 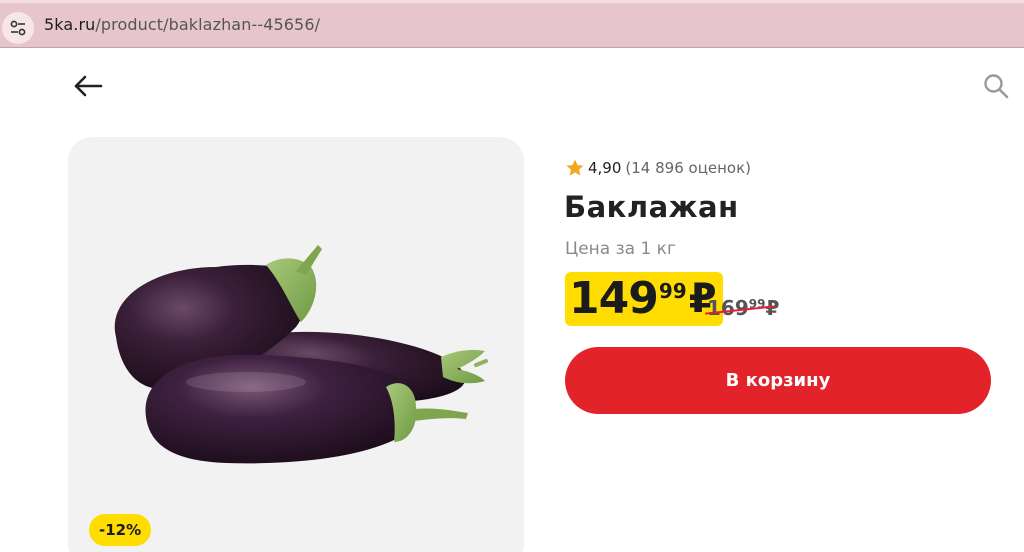 I want to click on url-text: 5ka.ru/product/baklazhan--45656/, so click(x=182, y=24).